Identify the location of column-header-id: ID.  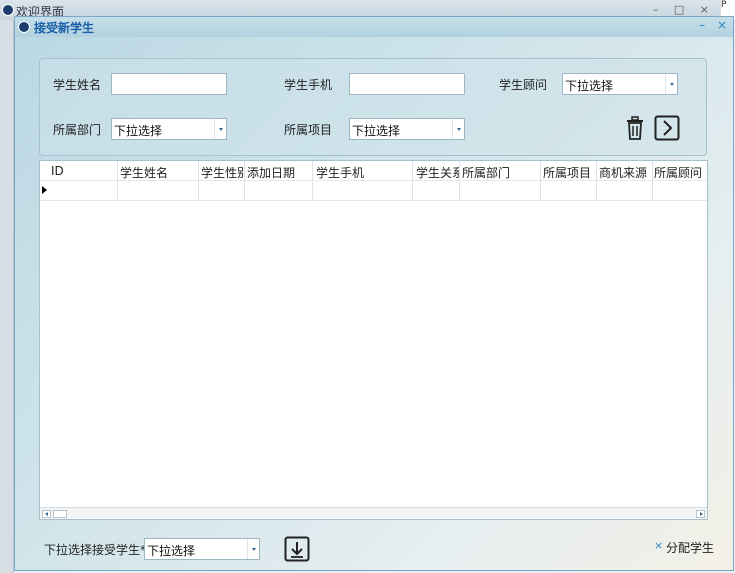
(81, 171).